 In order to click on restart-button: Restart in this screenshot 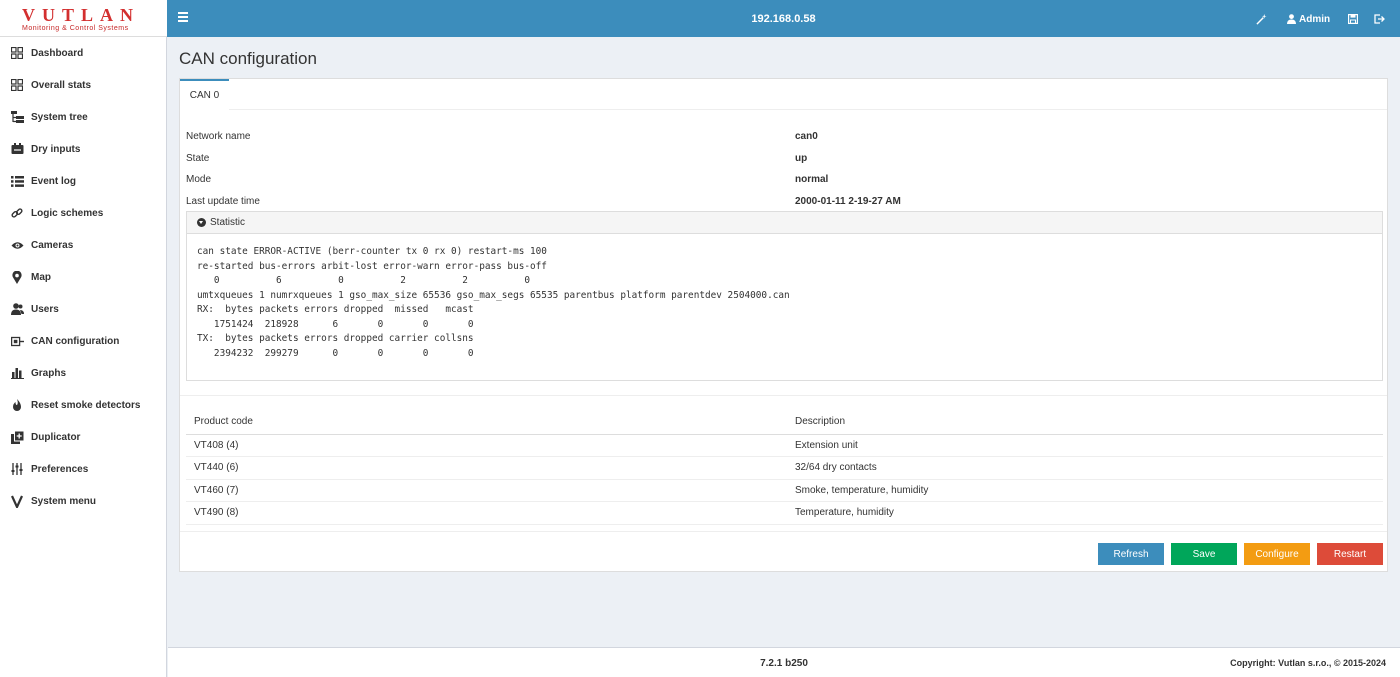, I will do `click(1350, 554)`.